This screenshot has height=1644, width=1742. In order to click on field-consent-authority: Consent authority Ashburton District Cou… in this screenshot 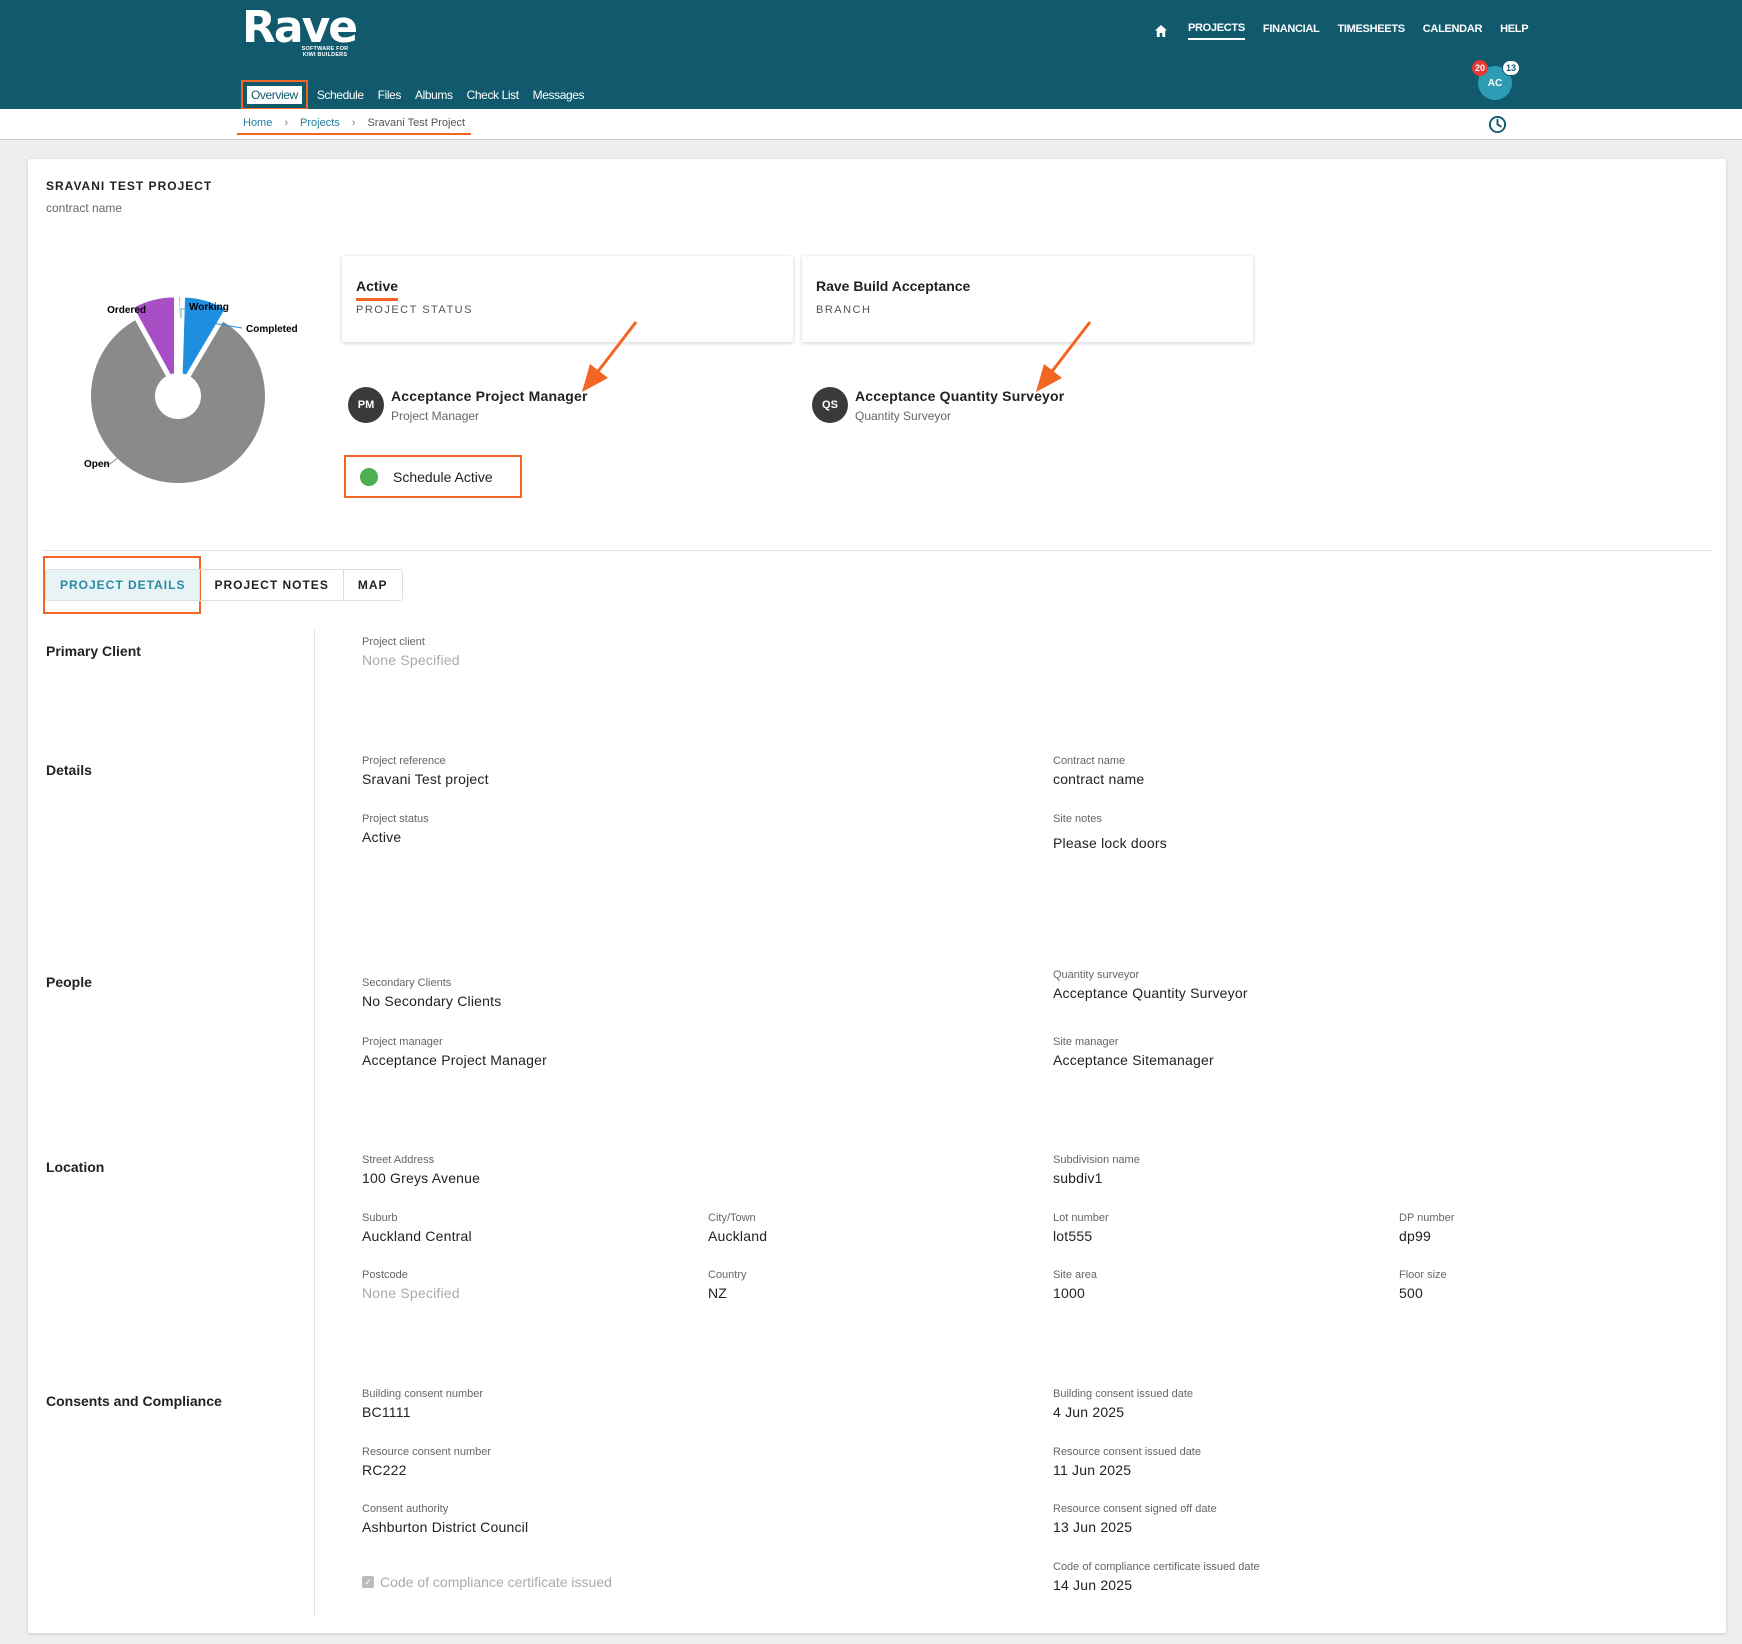, I will do `click(445, 1519)`.